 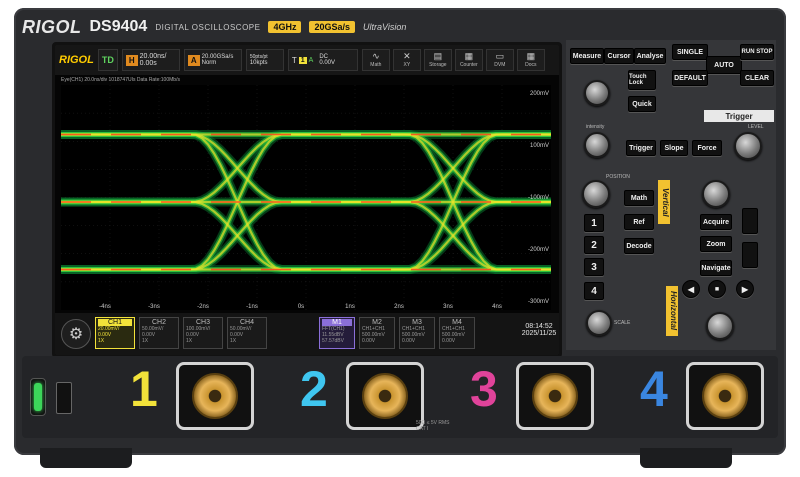 What do you see at coordinates (437, 60) in the screenshot?
I see `tool-storage-button: ▤ Storage` at bounding box center [437, 60].